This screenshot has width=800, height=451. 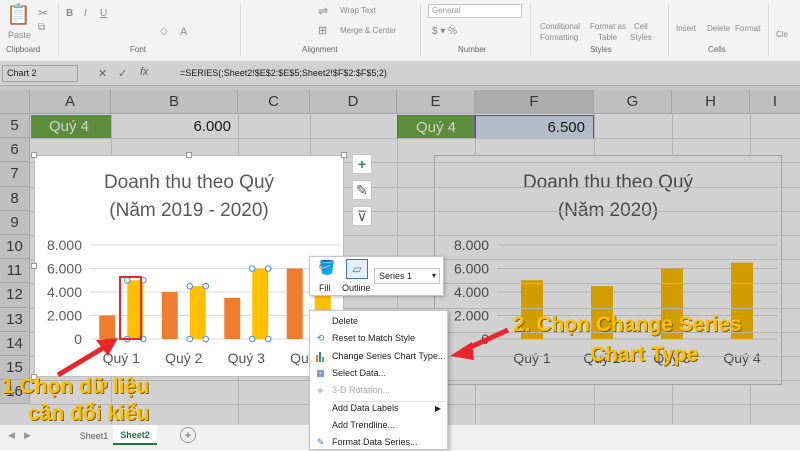 What do you see at coordinates (775, 102) in the screenshot?
I see `column-header: I` at bounding box center [775, 102].